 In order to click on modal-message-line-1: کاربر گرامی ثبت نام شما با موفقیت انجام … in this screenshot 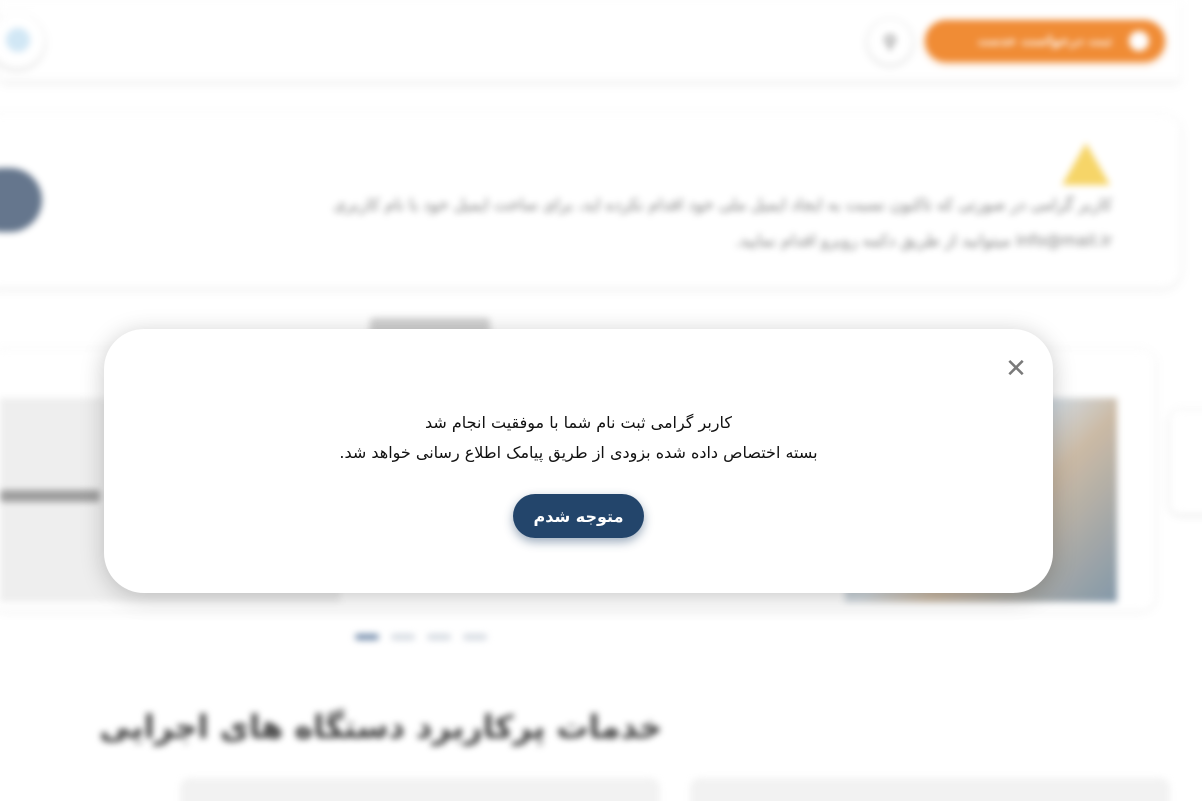, I will do `click(578, 422)`.